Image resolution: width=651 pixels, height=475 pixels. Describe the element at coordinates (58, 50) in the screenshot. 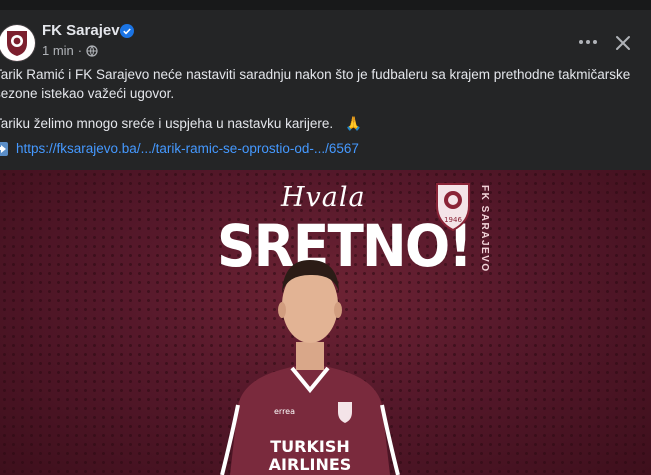

I see `post-time: 1 min` at that location.